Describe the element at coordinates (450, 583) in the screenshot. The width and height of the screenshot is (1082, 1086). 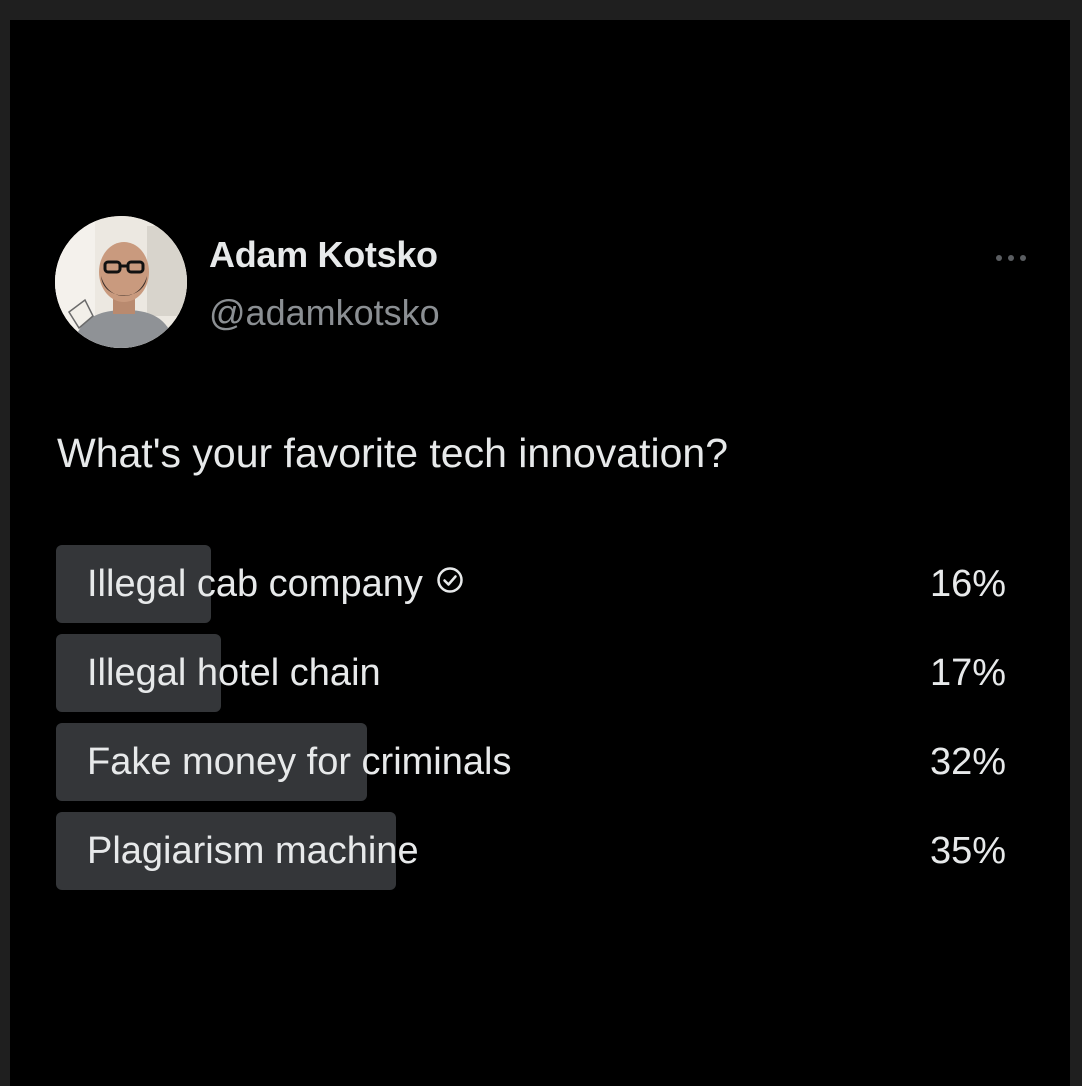
I see `check-circle-icon` at that location.